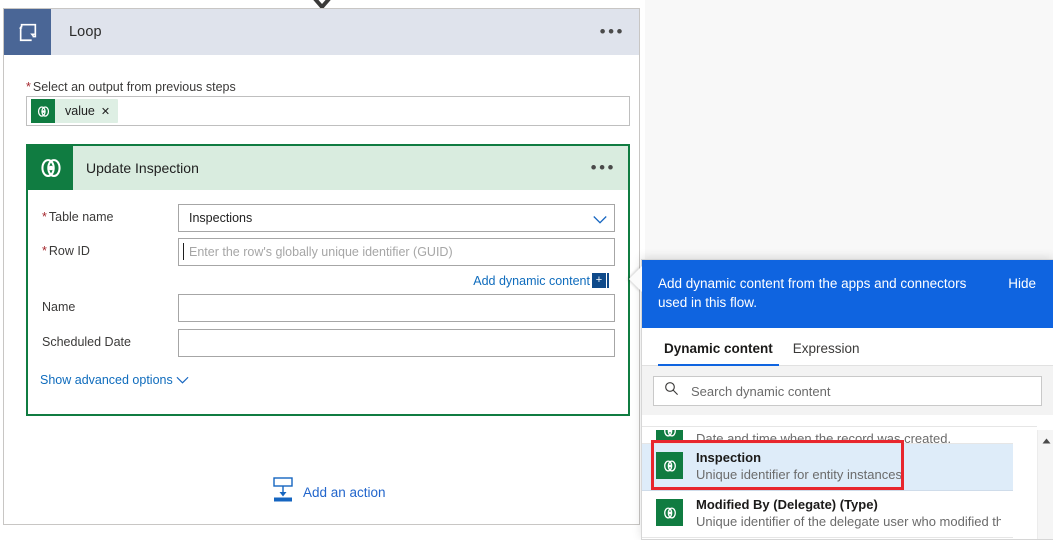 This screenshot has height=540, width=1053. Describe the element at coordinates (27, 32) in the screenshot. I see `loop-icon` at that location.